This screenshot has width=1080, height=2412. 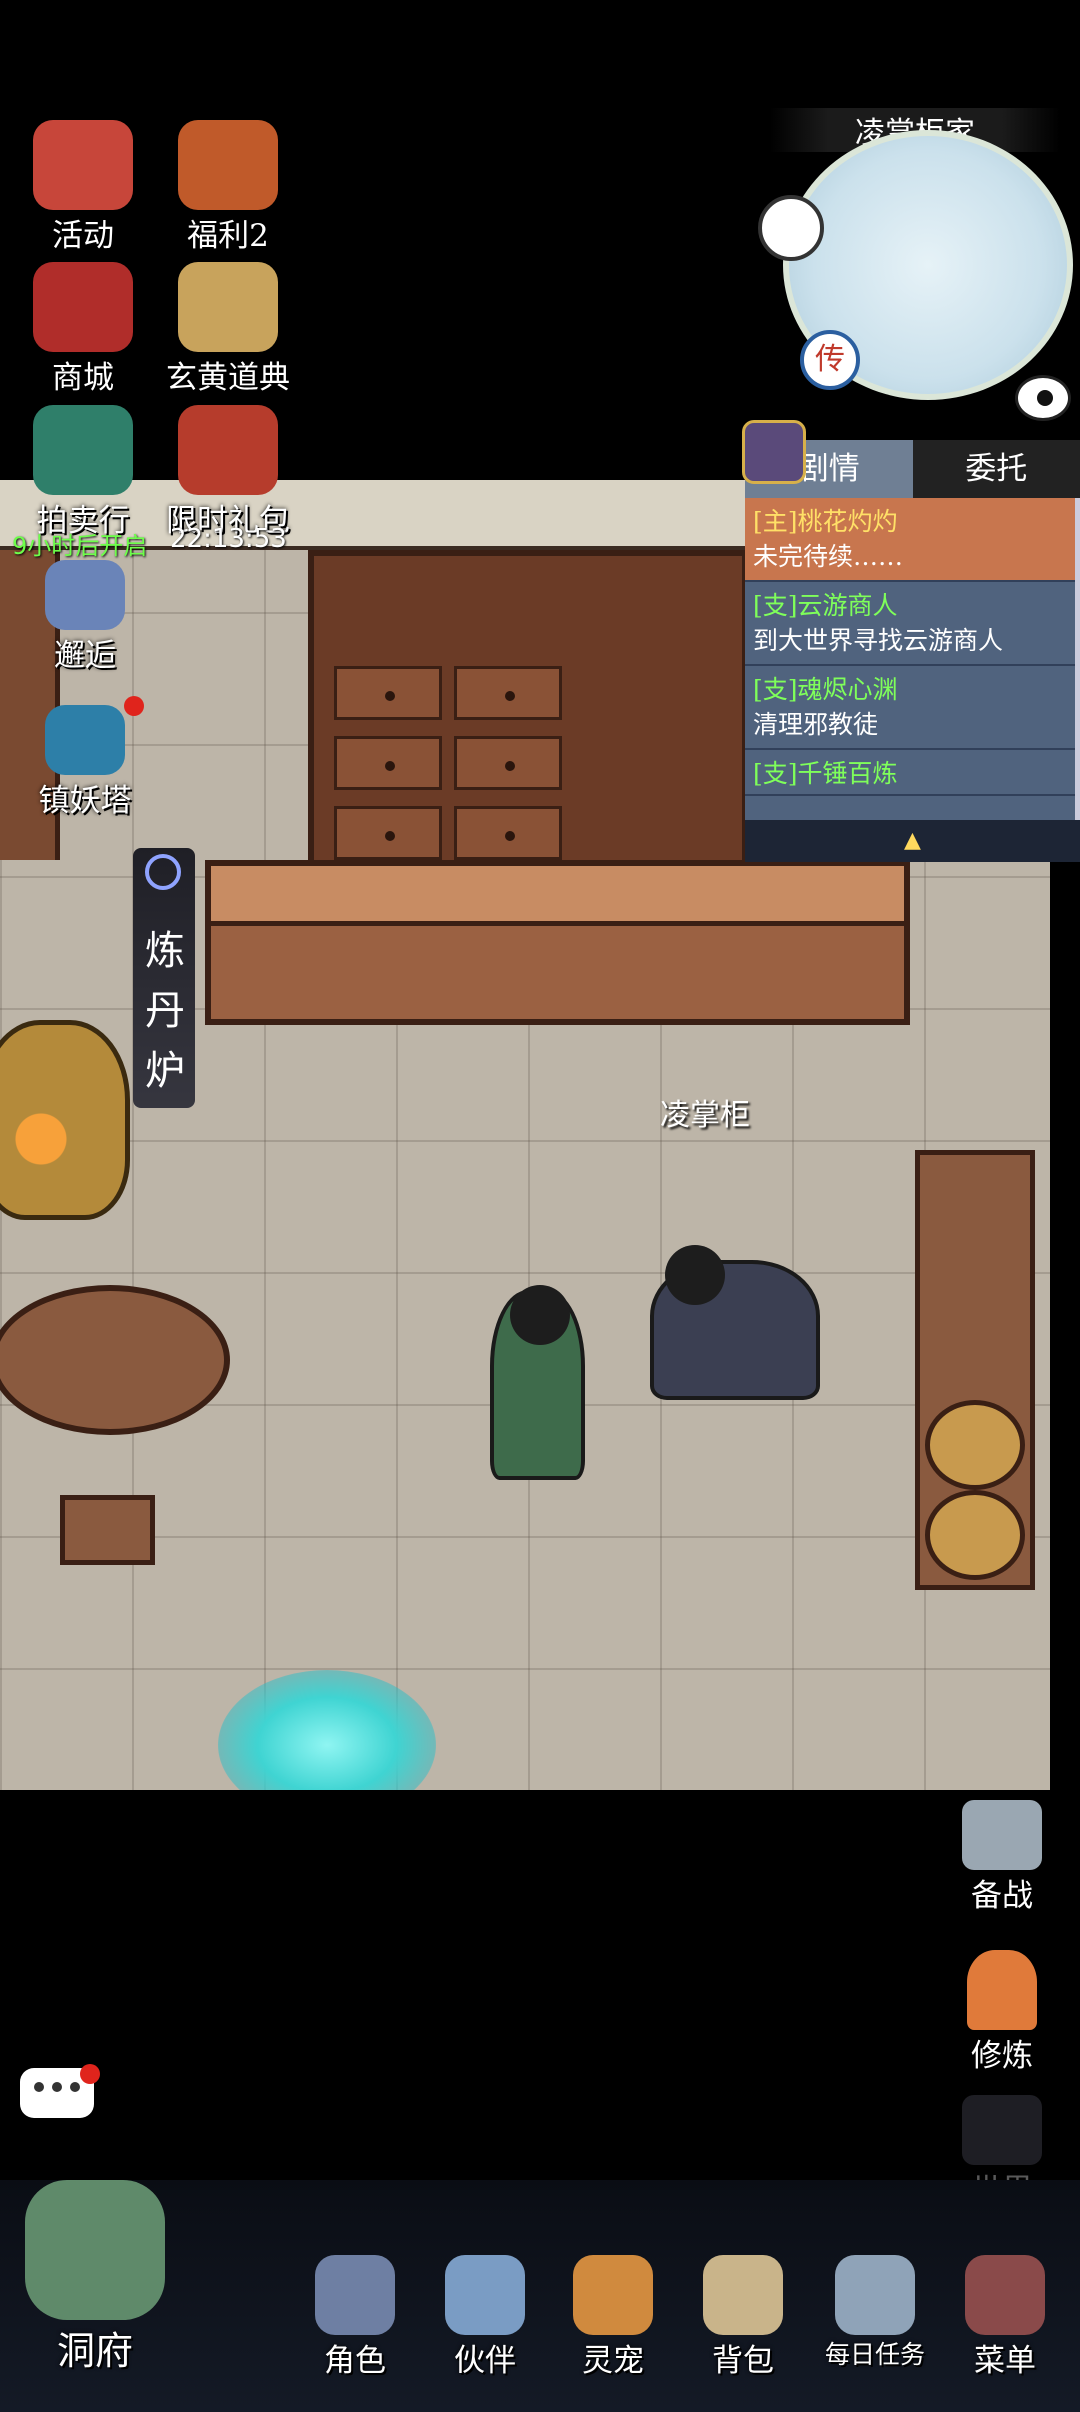 I want to click on shop-icon, so click(x=83, y=307).